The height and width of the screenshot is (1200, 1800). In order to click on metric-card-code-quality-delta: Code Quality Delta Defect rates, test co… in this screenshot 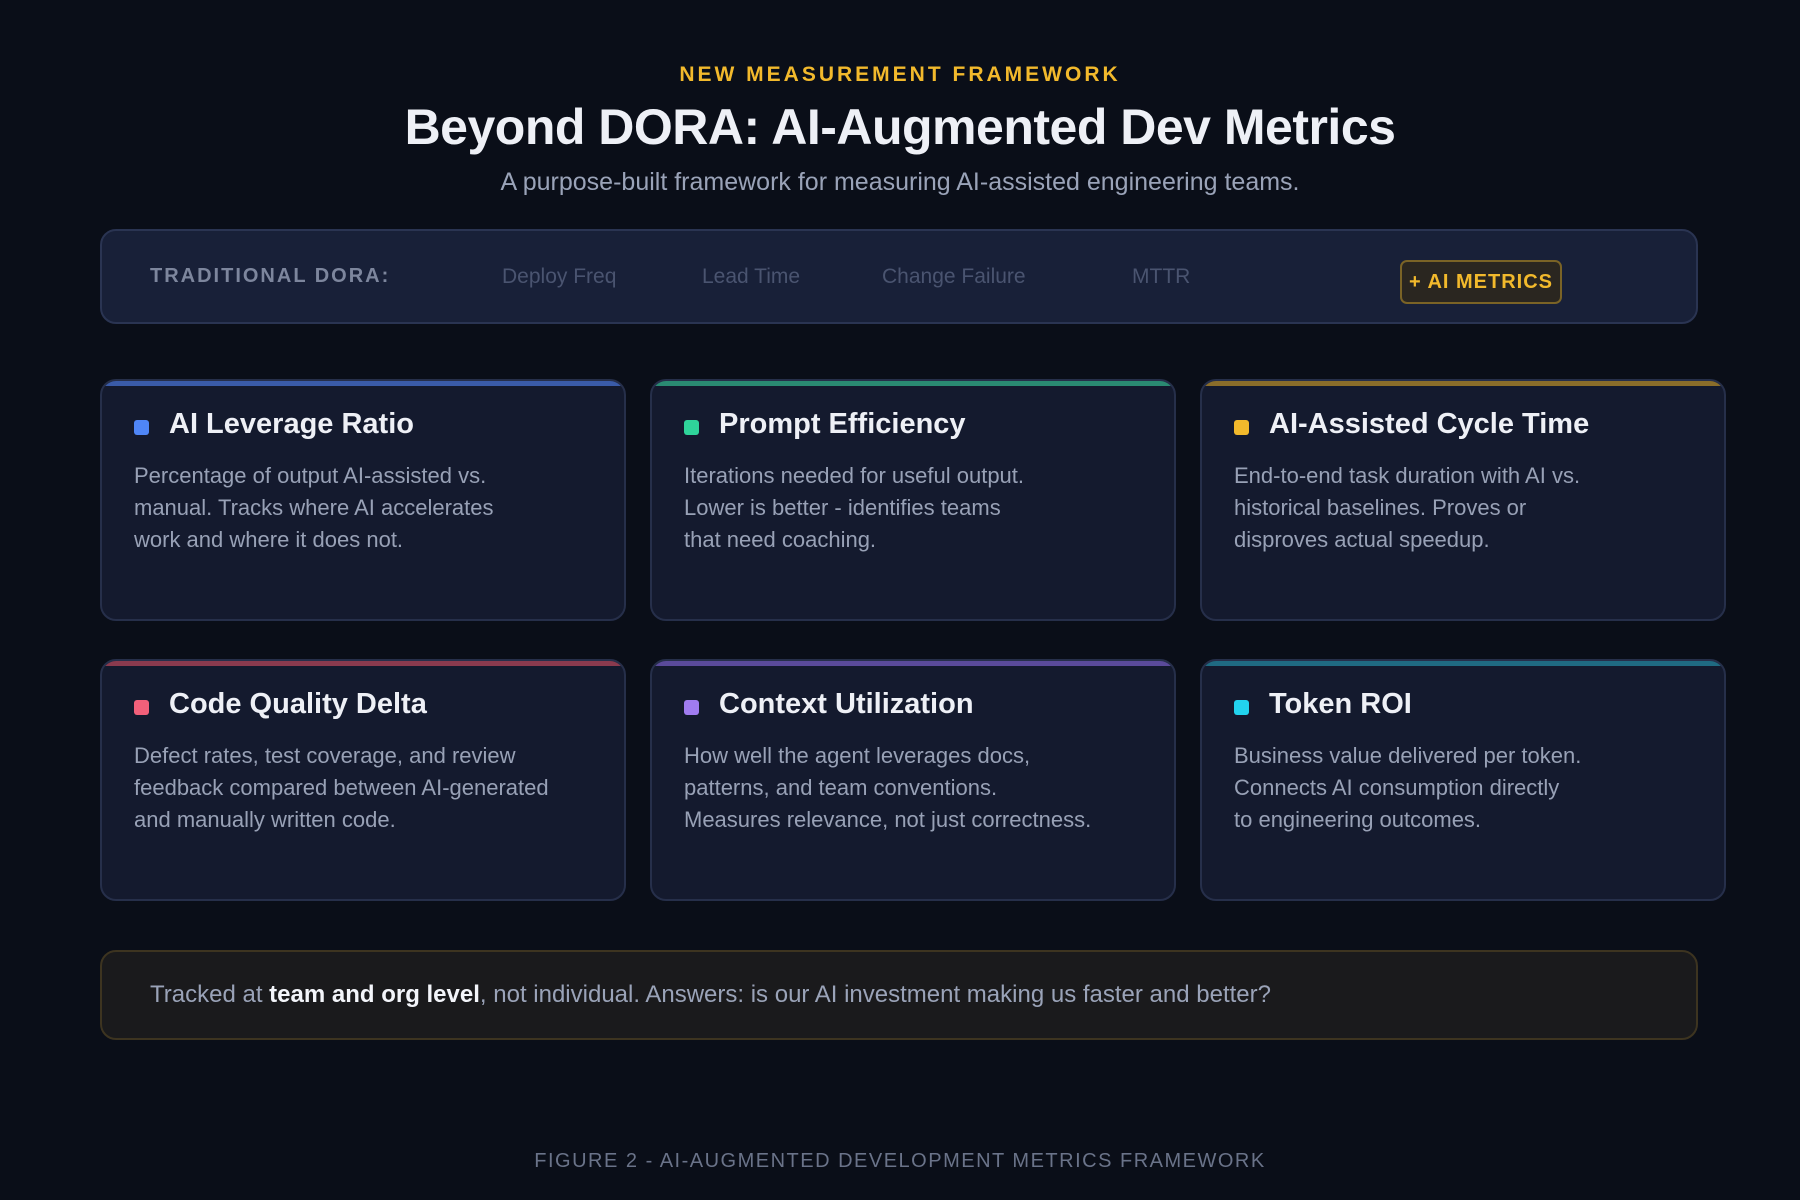, I will do `click(363, 780)`.